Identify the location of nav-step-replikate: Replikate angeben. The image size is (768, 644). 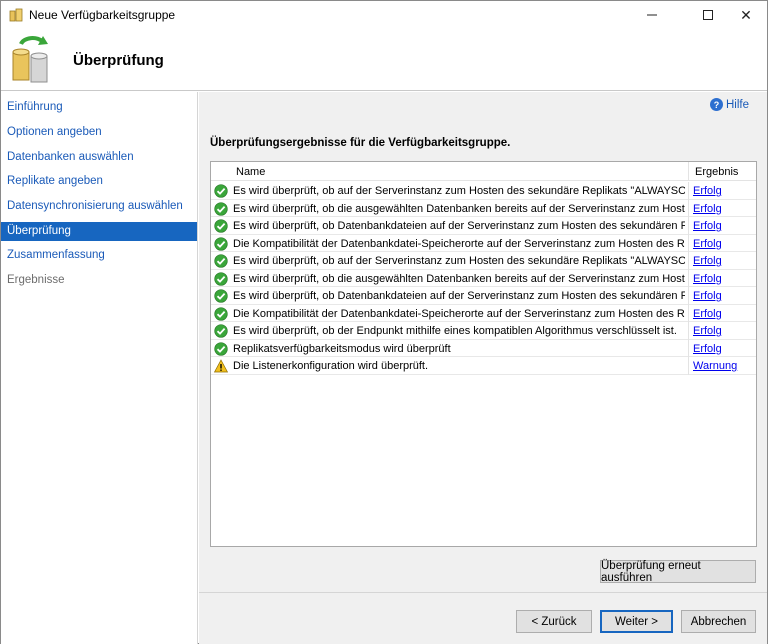
(99, 181).